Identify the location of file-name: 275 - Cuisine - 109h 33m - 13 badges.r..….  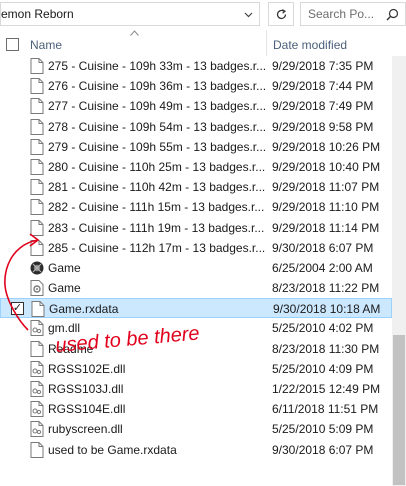
(157, 66).